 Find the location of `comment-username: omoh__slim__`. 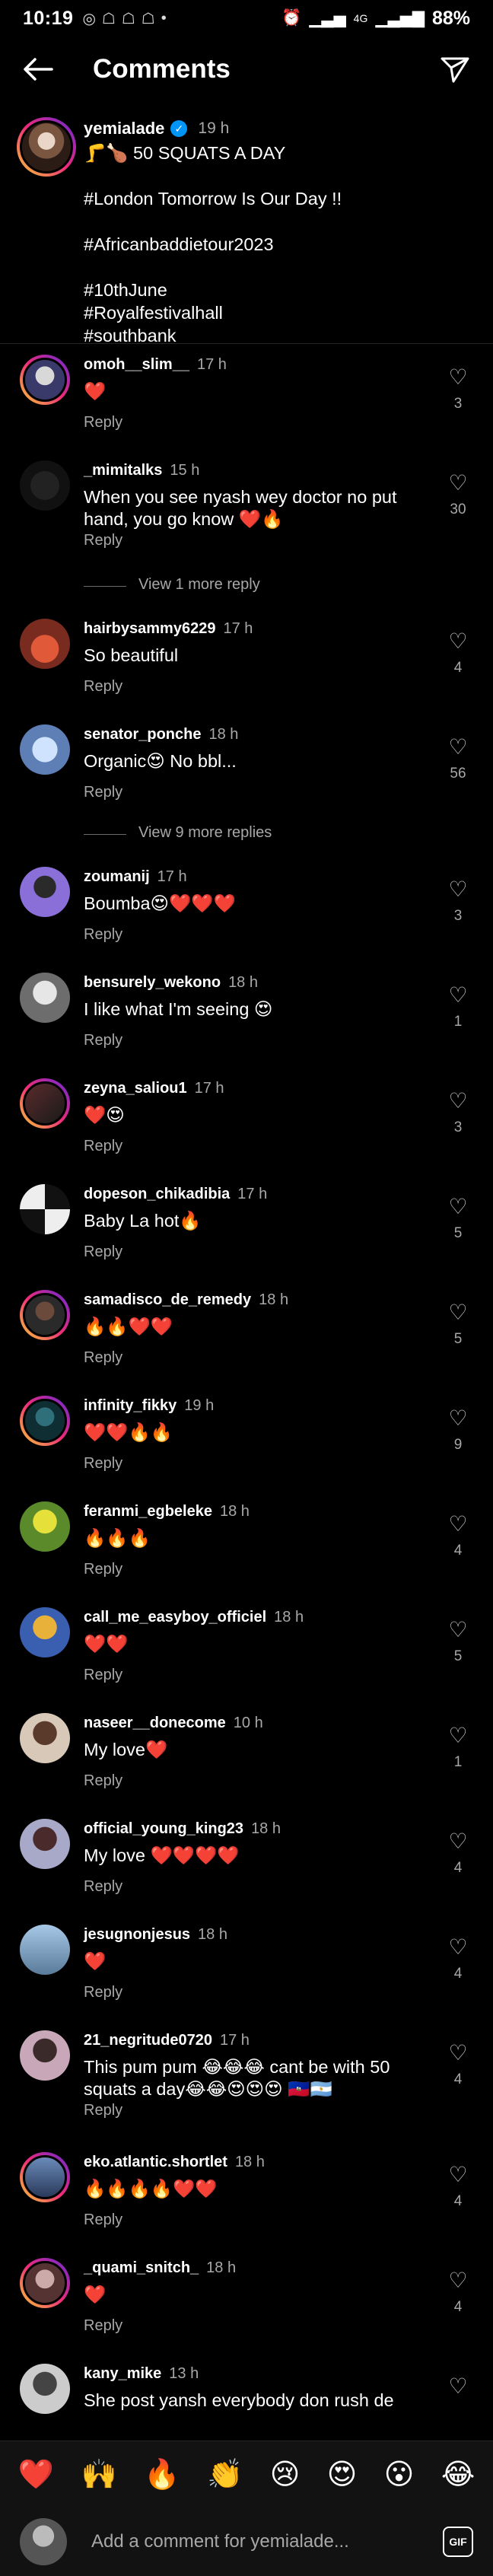

comment-username: omoh__slim__ is located at coordinates (137, 364).